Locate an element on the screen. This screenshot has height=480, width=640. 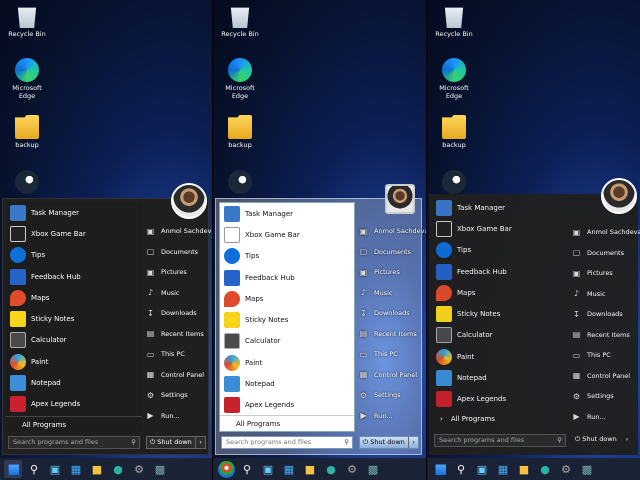
all-programs: › All Programs is located at coordinates (500, 419).